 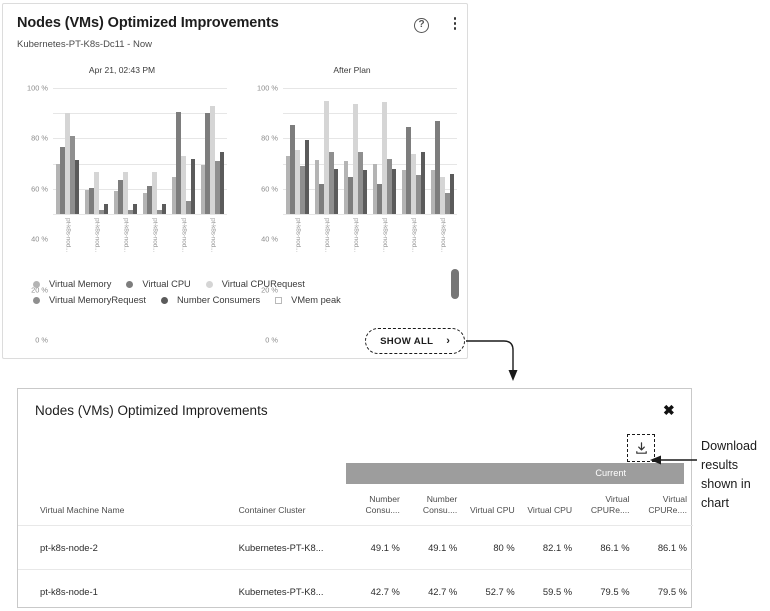 What do you see at coordinates (455, 25) in the screenshot?
I see `kebab-menu-icon` at bounding box center [455, 25].